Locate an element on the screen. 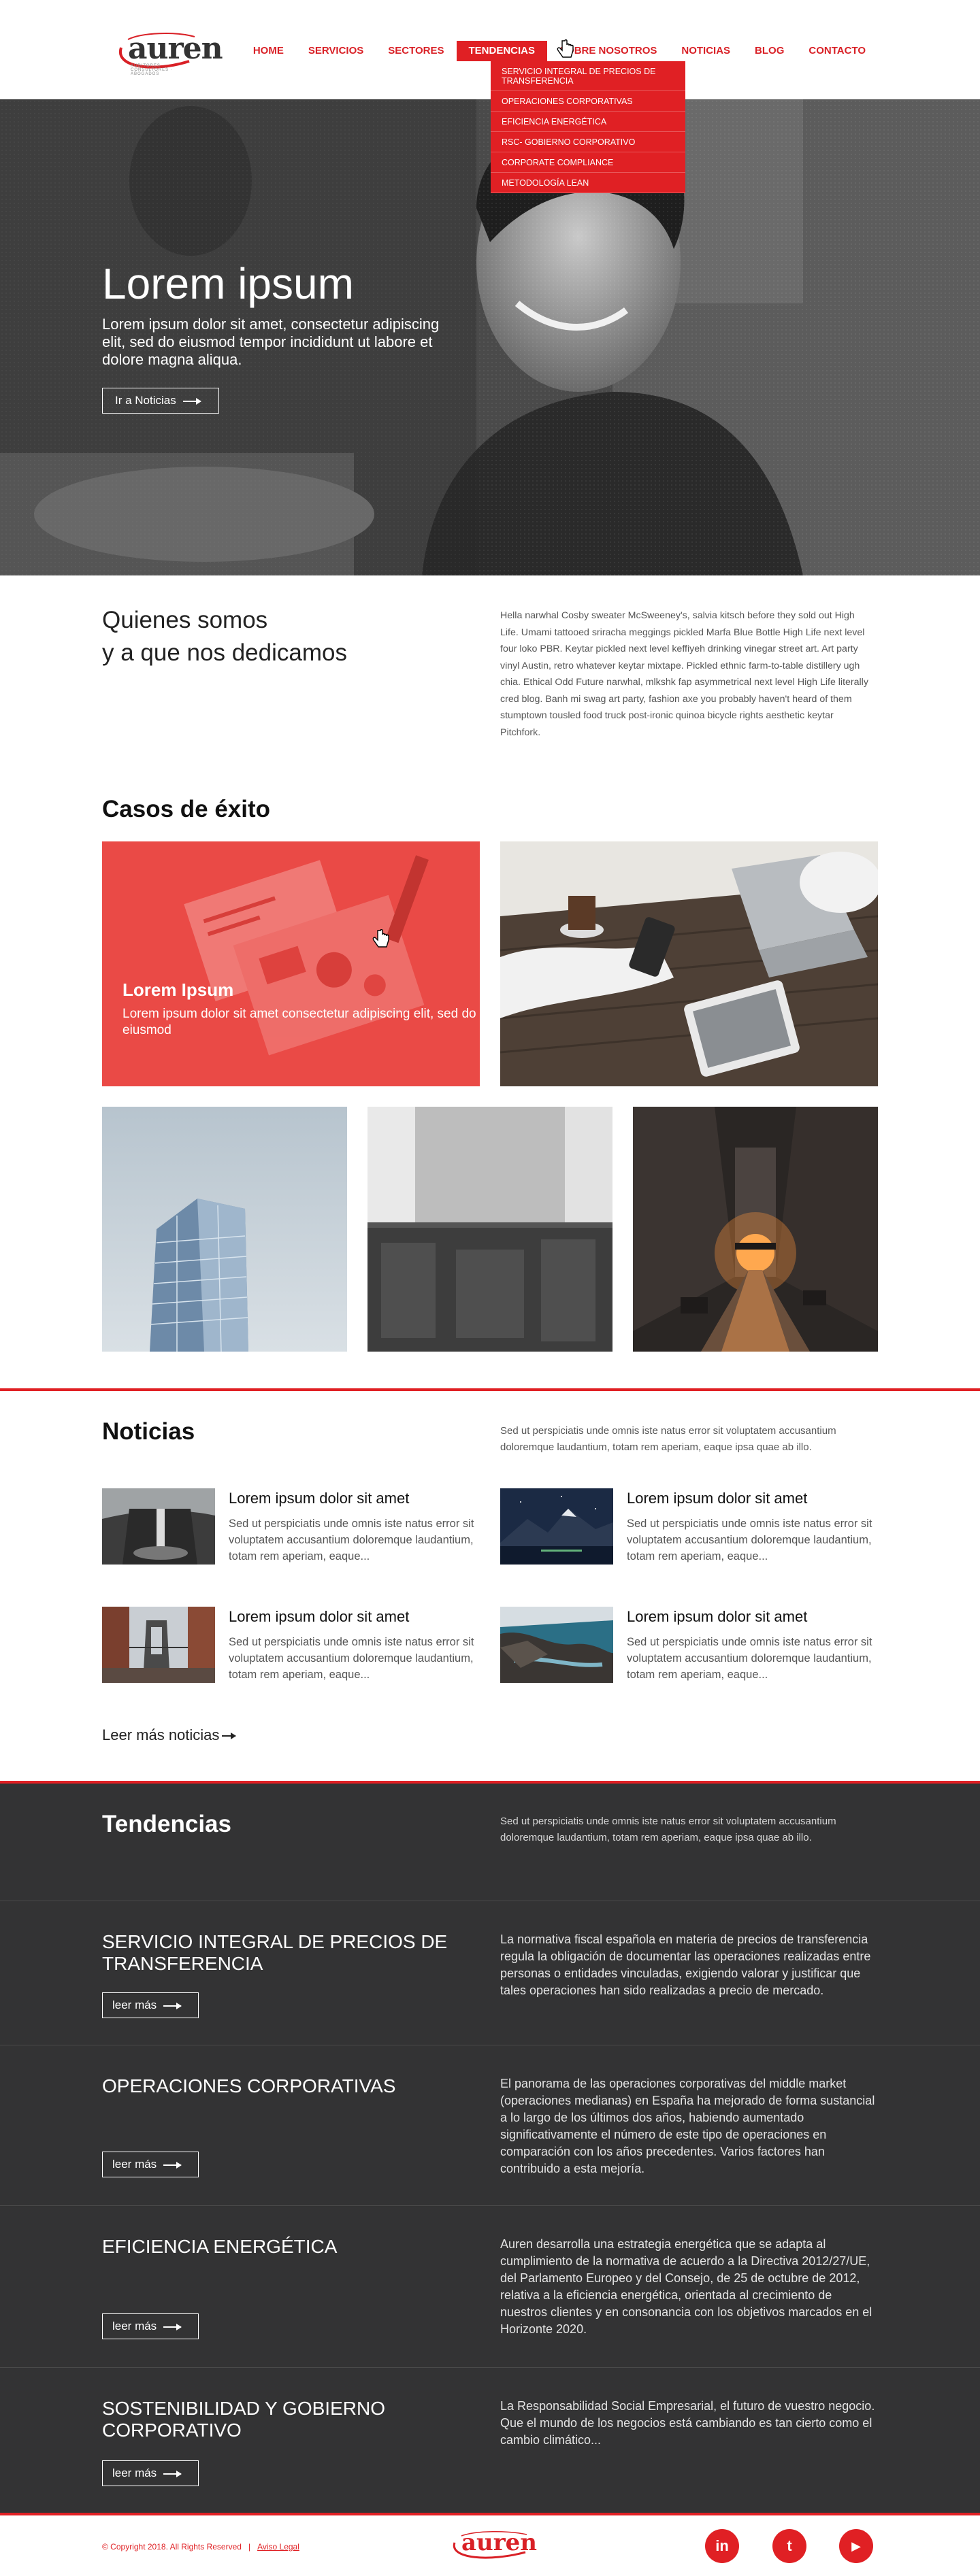  nav-contacto: CONTACTO is located at coordinates (837, 51).